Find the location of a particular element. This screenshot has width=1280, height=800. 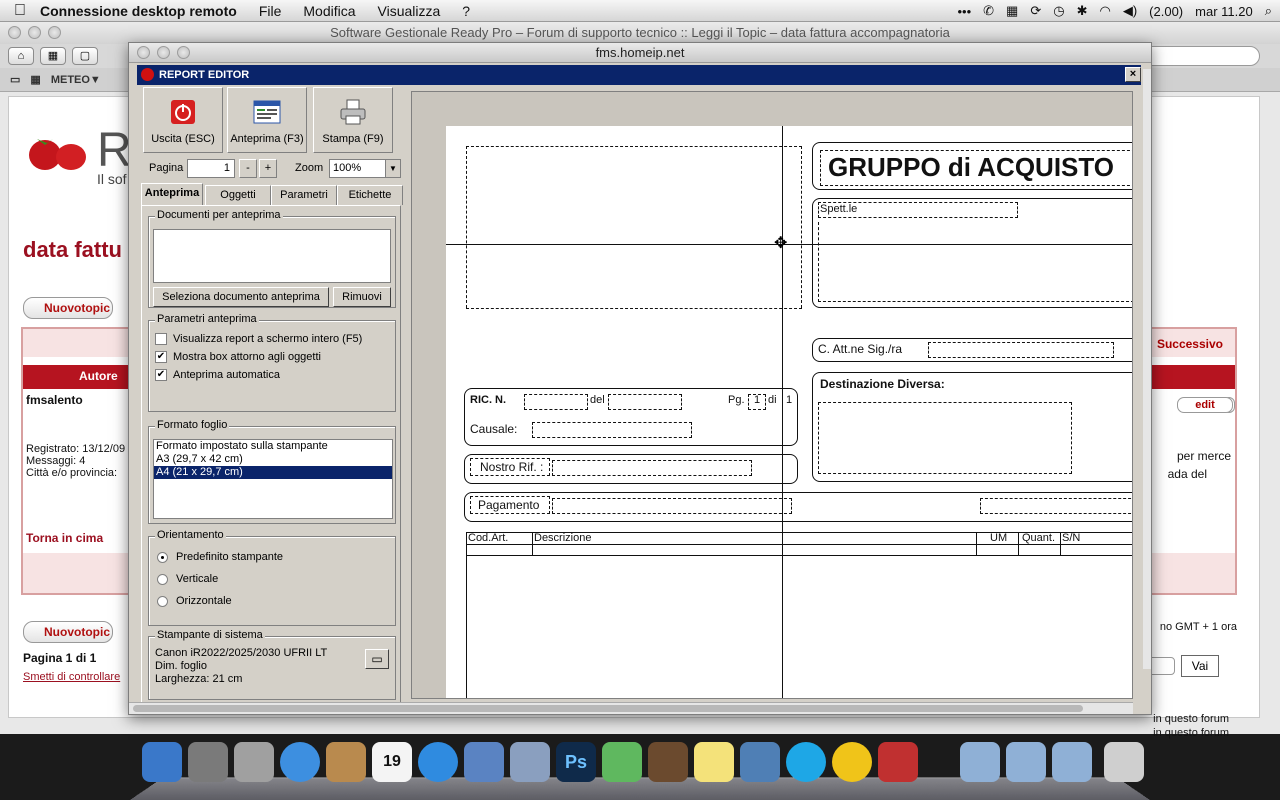

attention-field is located at coordinates (1021, 350).